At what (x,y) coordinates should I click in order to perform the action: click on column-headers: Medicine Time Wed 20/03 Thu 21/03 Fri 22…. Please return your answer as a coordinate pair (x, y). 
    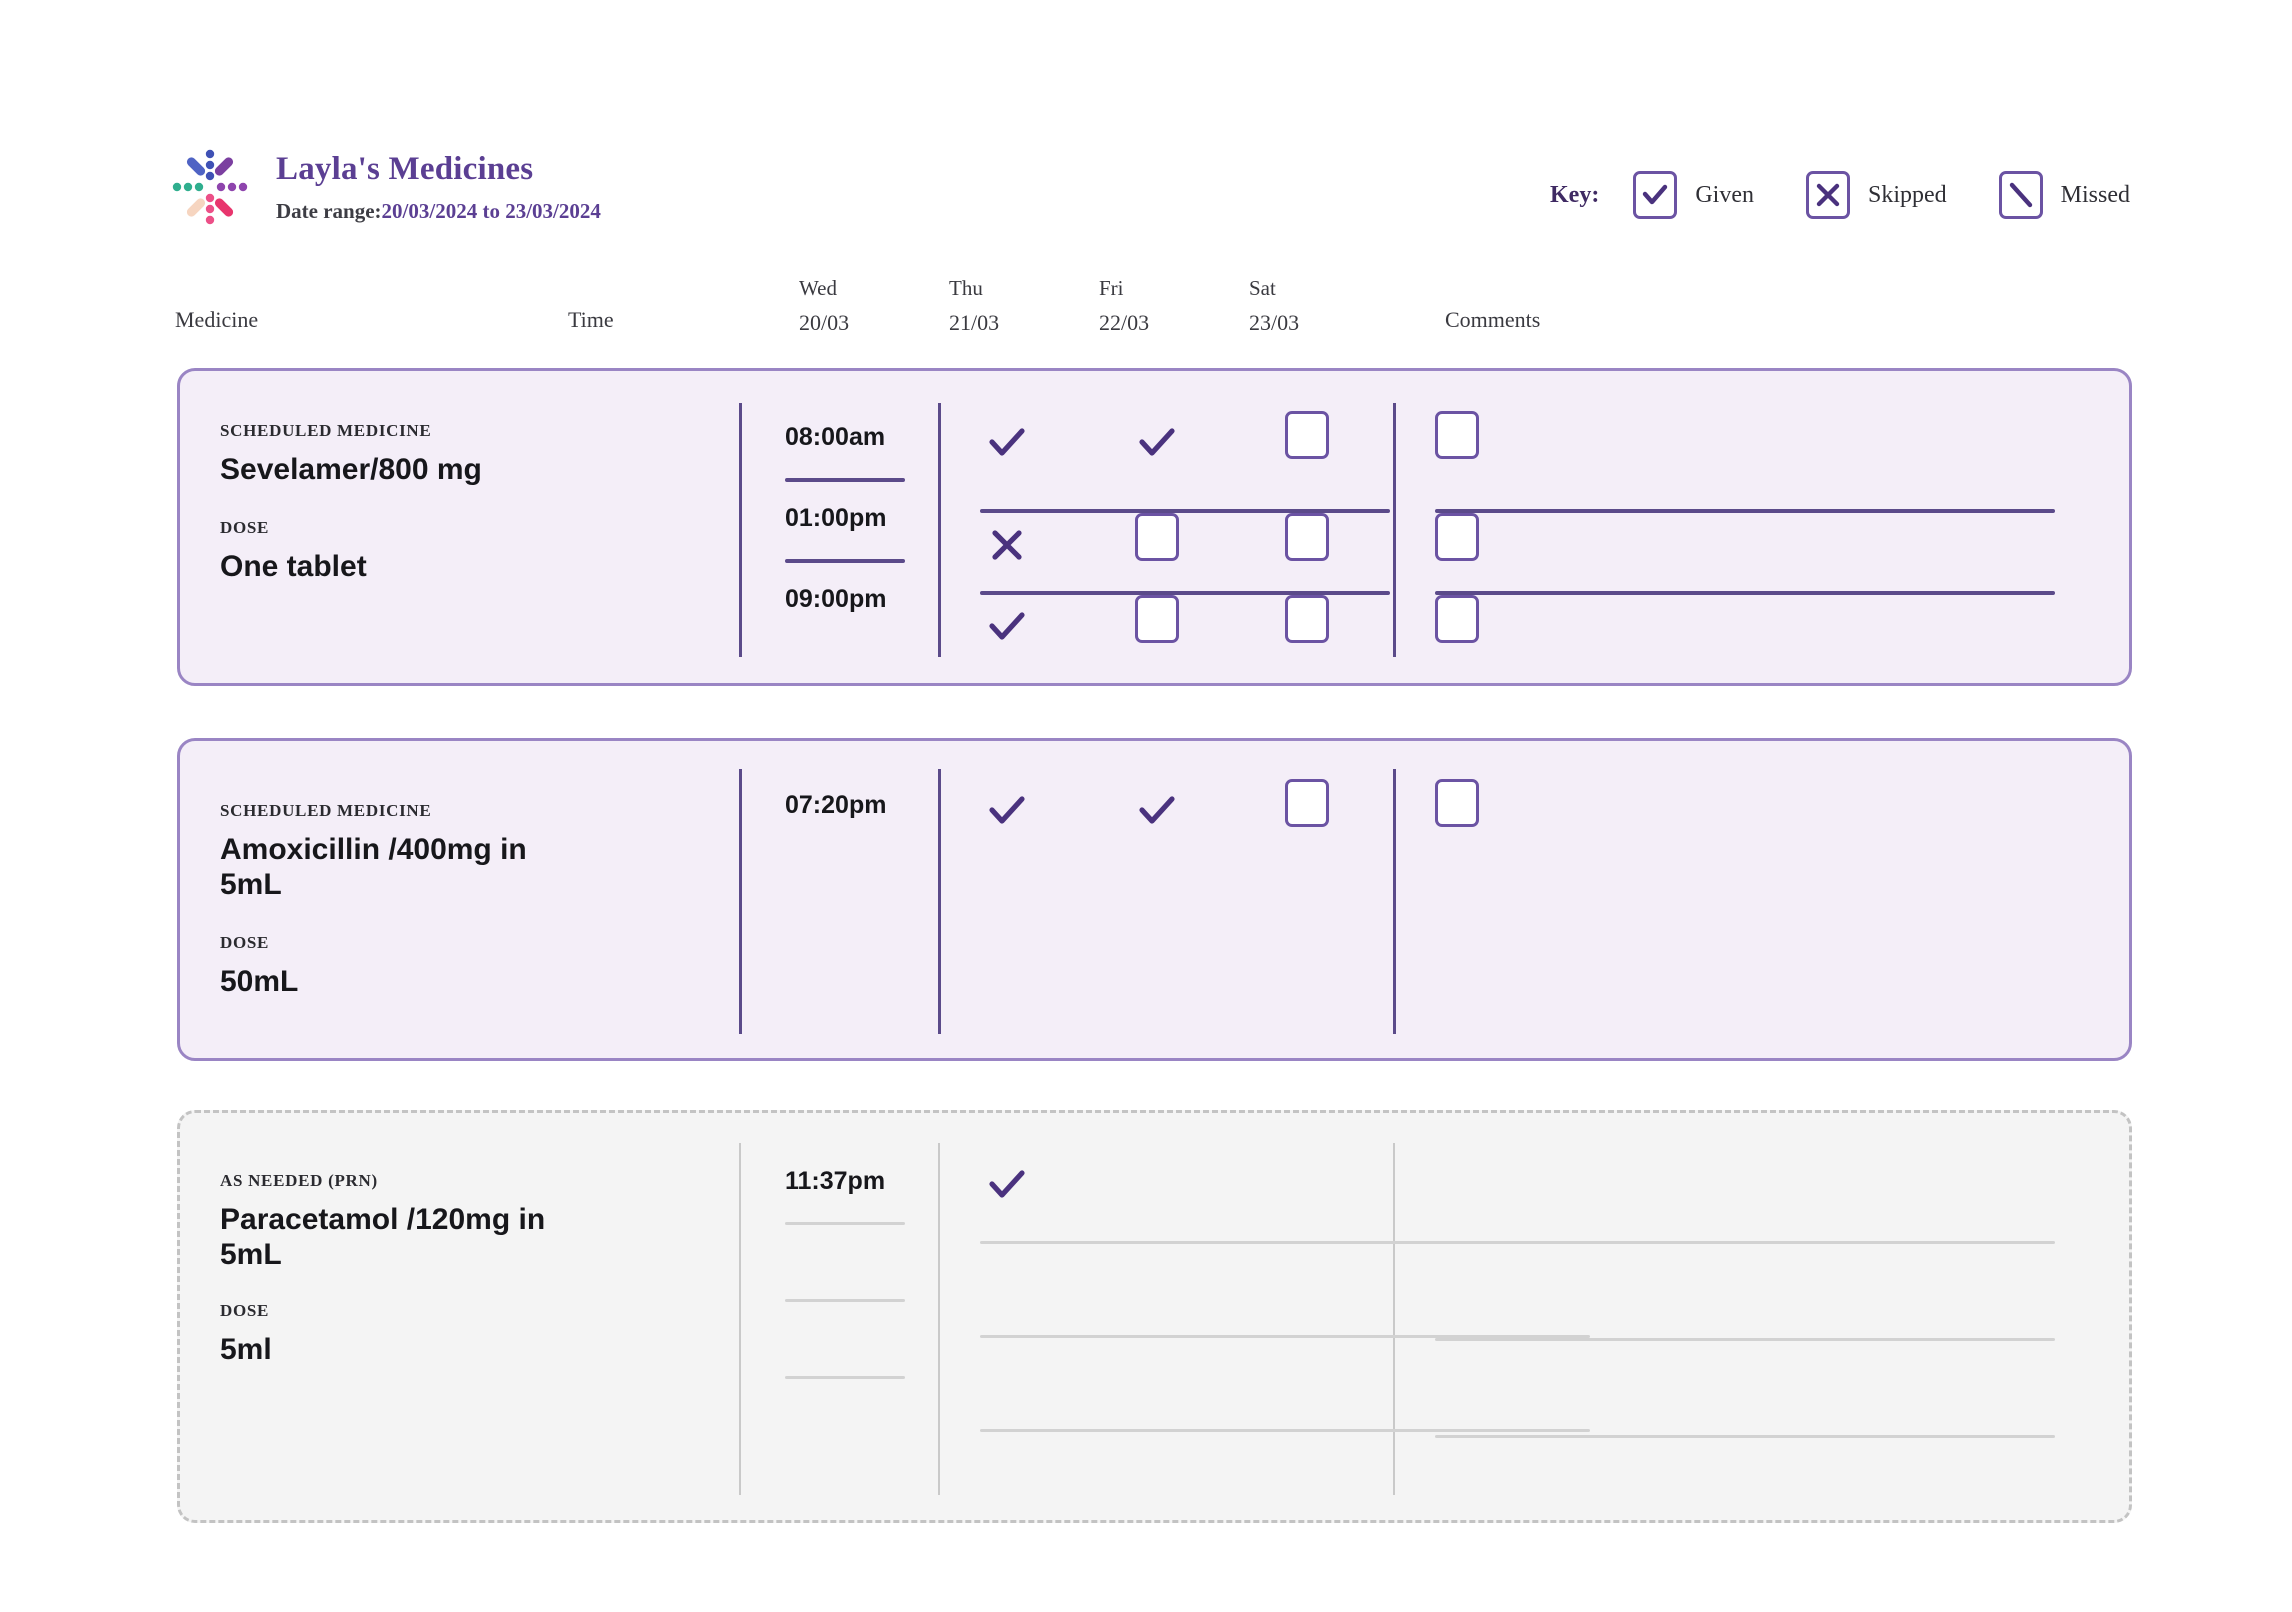
    Looking at the image, I should click on (1155, 305).